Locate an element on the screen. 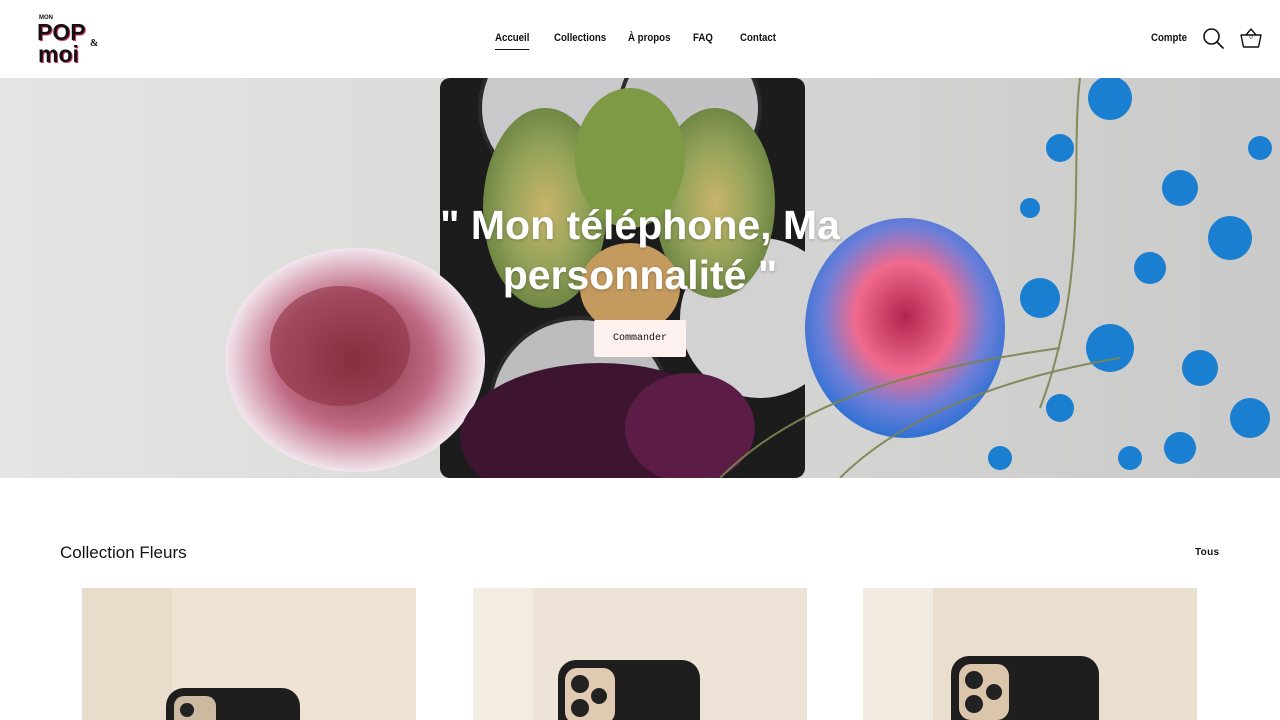 The height and width of the screenshot is (720, 1280). nav-item-accueil: Accueil is located at coordinates (512, 41).